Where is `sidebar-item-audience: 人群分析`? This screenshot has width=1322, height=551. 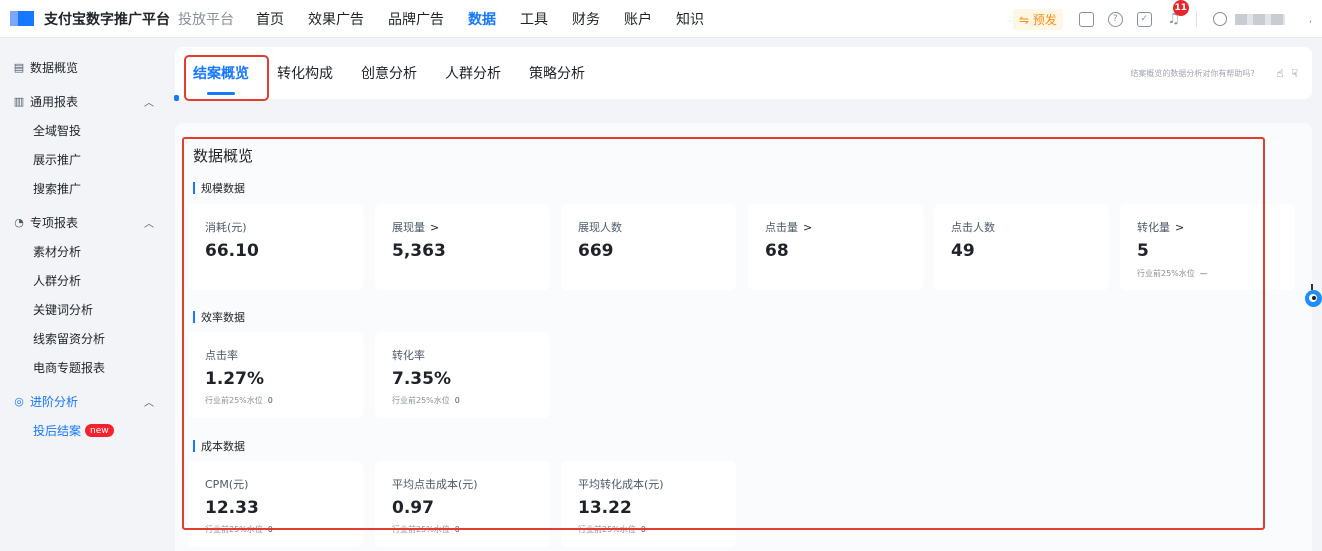 sidebar-item-audience: 人群分析 is located at coordinates (82, 280).